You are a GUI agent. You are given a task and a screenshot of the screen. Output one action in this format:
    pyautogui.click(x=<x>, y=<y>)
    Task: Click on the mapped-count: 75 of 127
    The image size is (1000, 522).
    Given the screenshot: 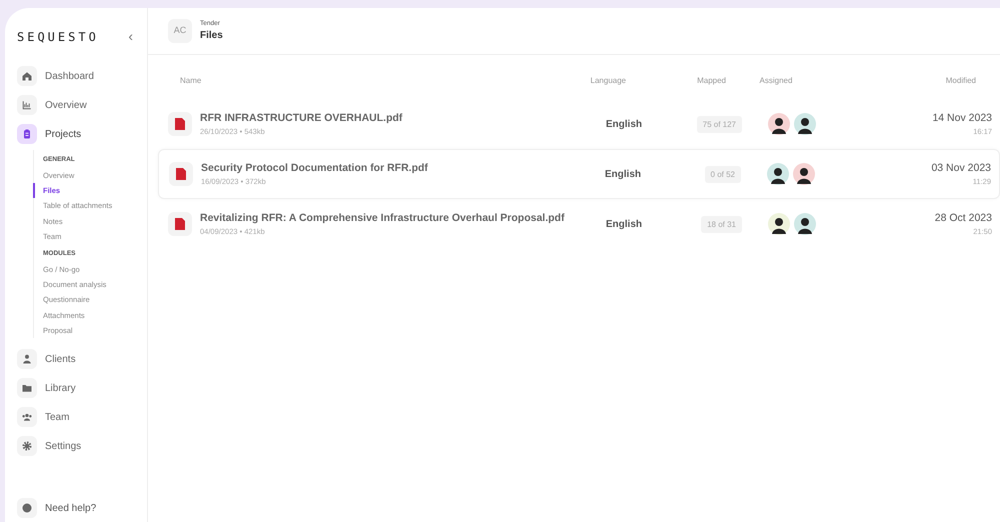 What is the action you would take?
    pyautogui.click(x=719, y=124)
    